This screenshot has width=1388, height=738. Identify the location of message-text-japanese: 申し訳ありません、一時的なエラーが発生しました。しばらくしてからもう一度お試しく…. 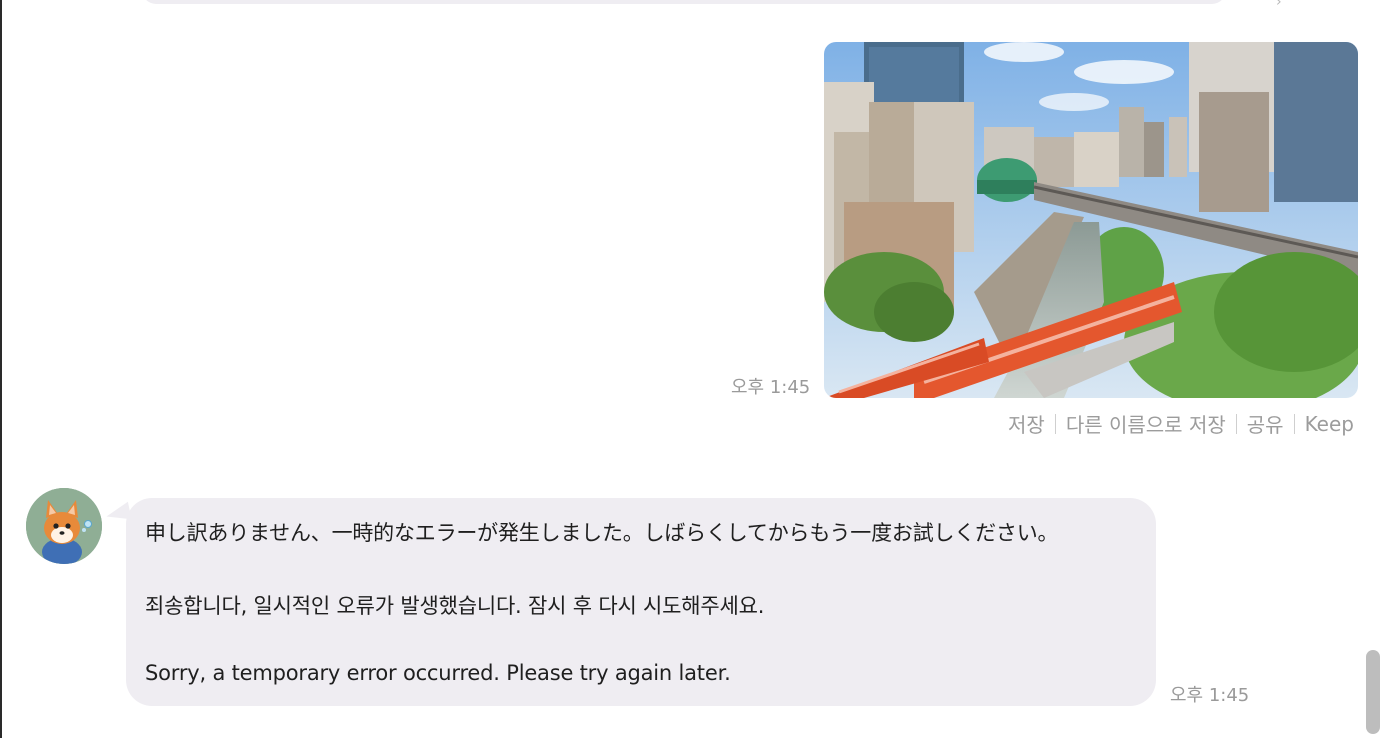
(602, 533).